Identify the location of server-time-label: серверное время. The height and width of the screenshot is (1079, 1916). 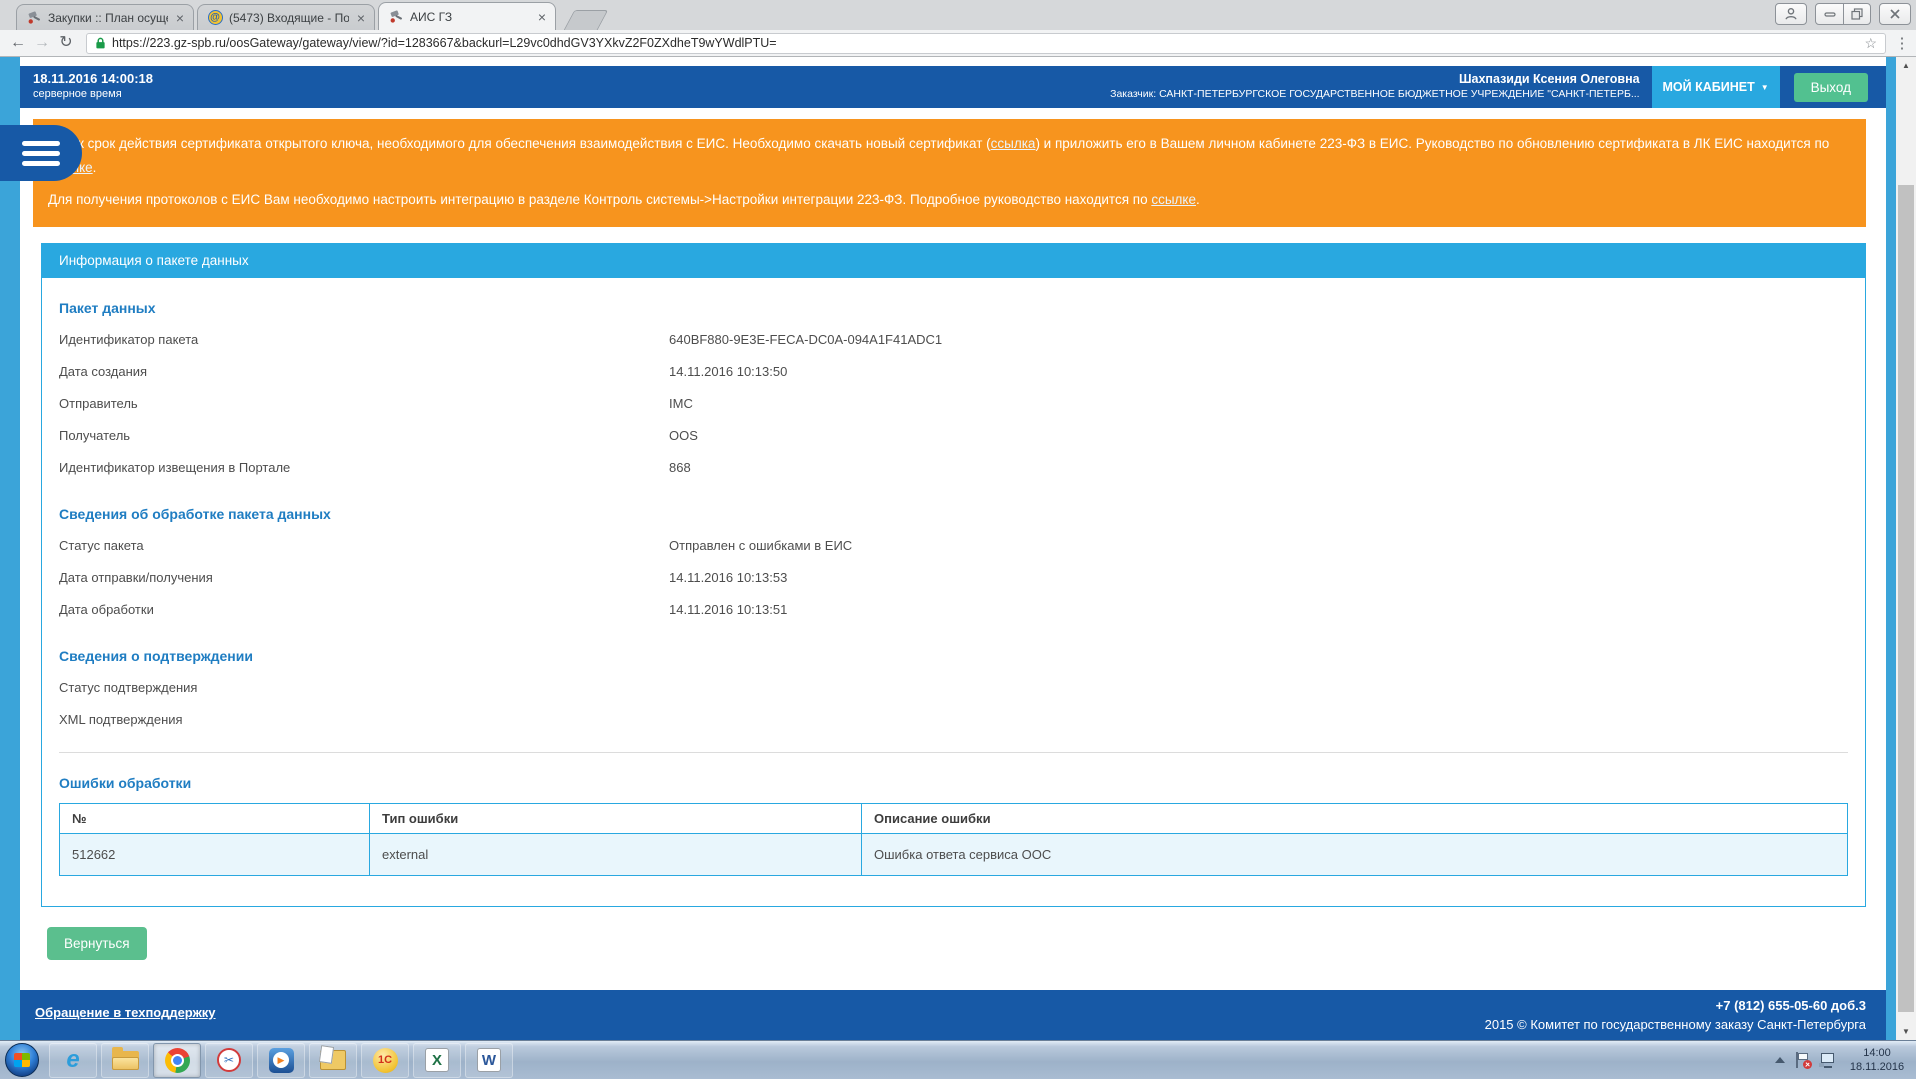
(77, 94).